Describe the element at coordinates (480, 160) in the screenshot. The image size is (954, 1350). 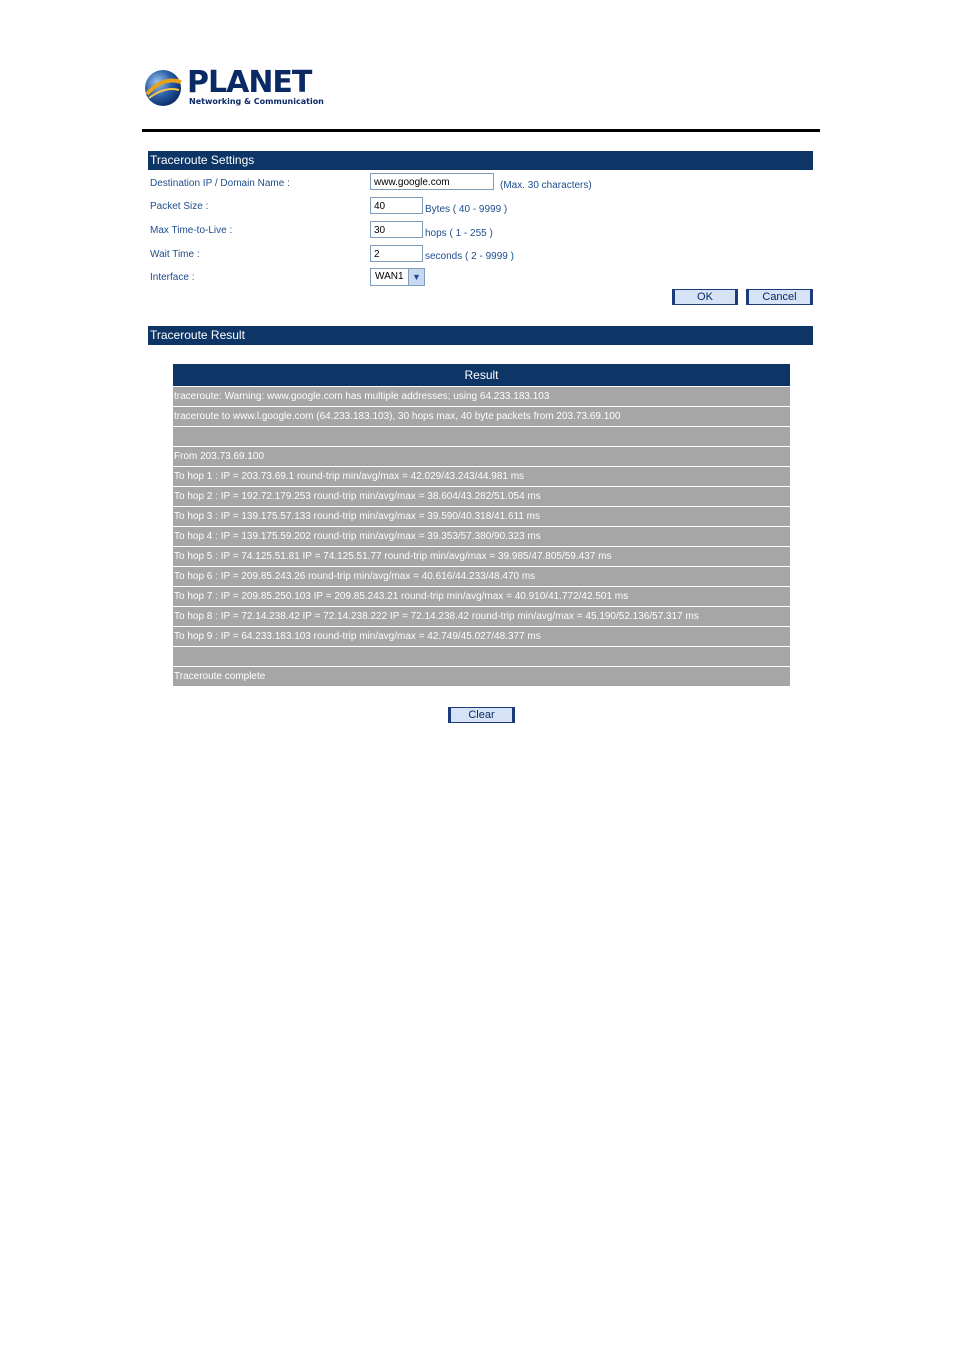
I see `settings-section-title: Traceroute Settings` at that location.